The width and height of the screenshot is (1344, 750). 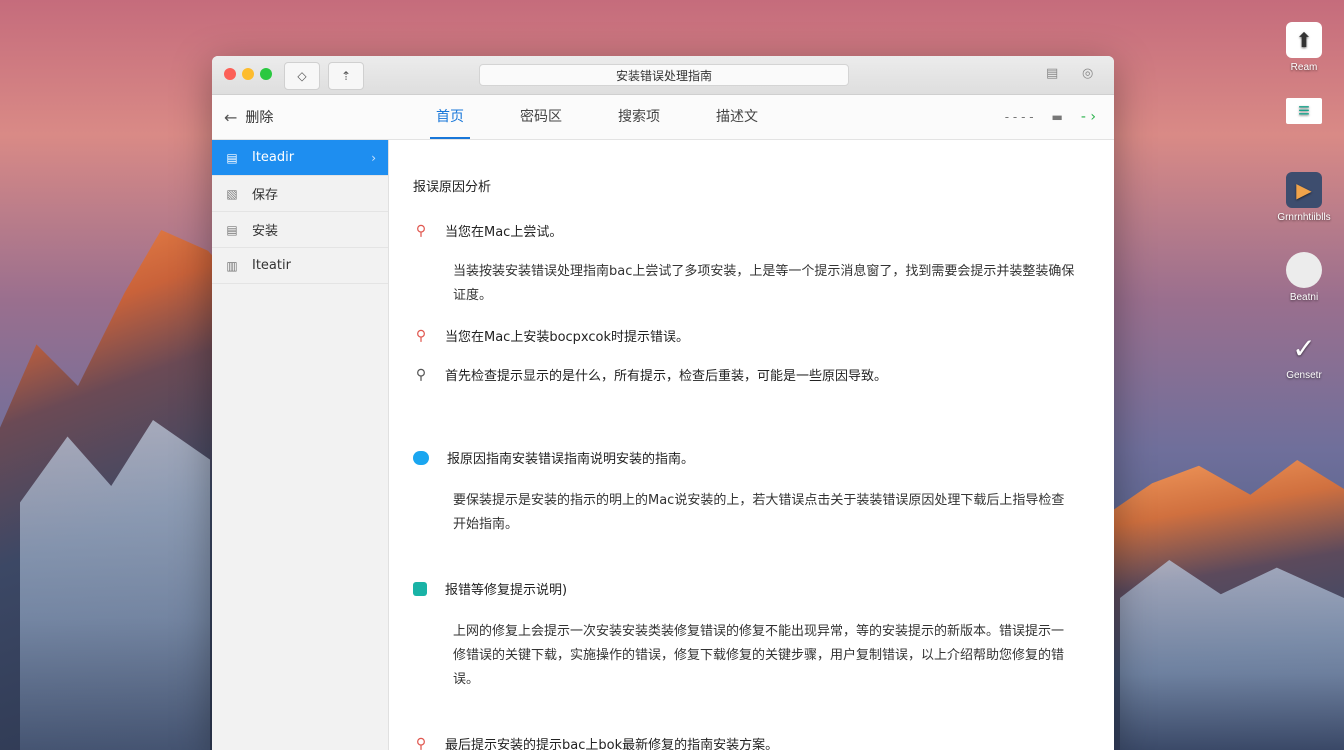 What do you see at coordinates (541, 117) in the screenshot?
I see `tab-password: 密码区` at bounding box center [541, 117].